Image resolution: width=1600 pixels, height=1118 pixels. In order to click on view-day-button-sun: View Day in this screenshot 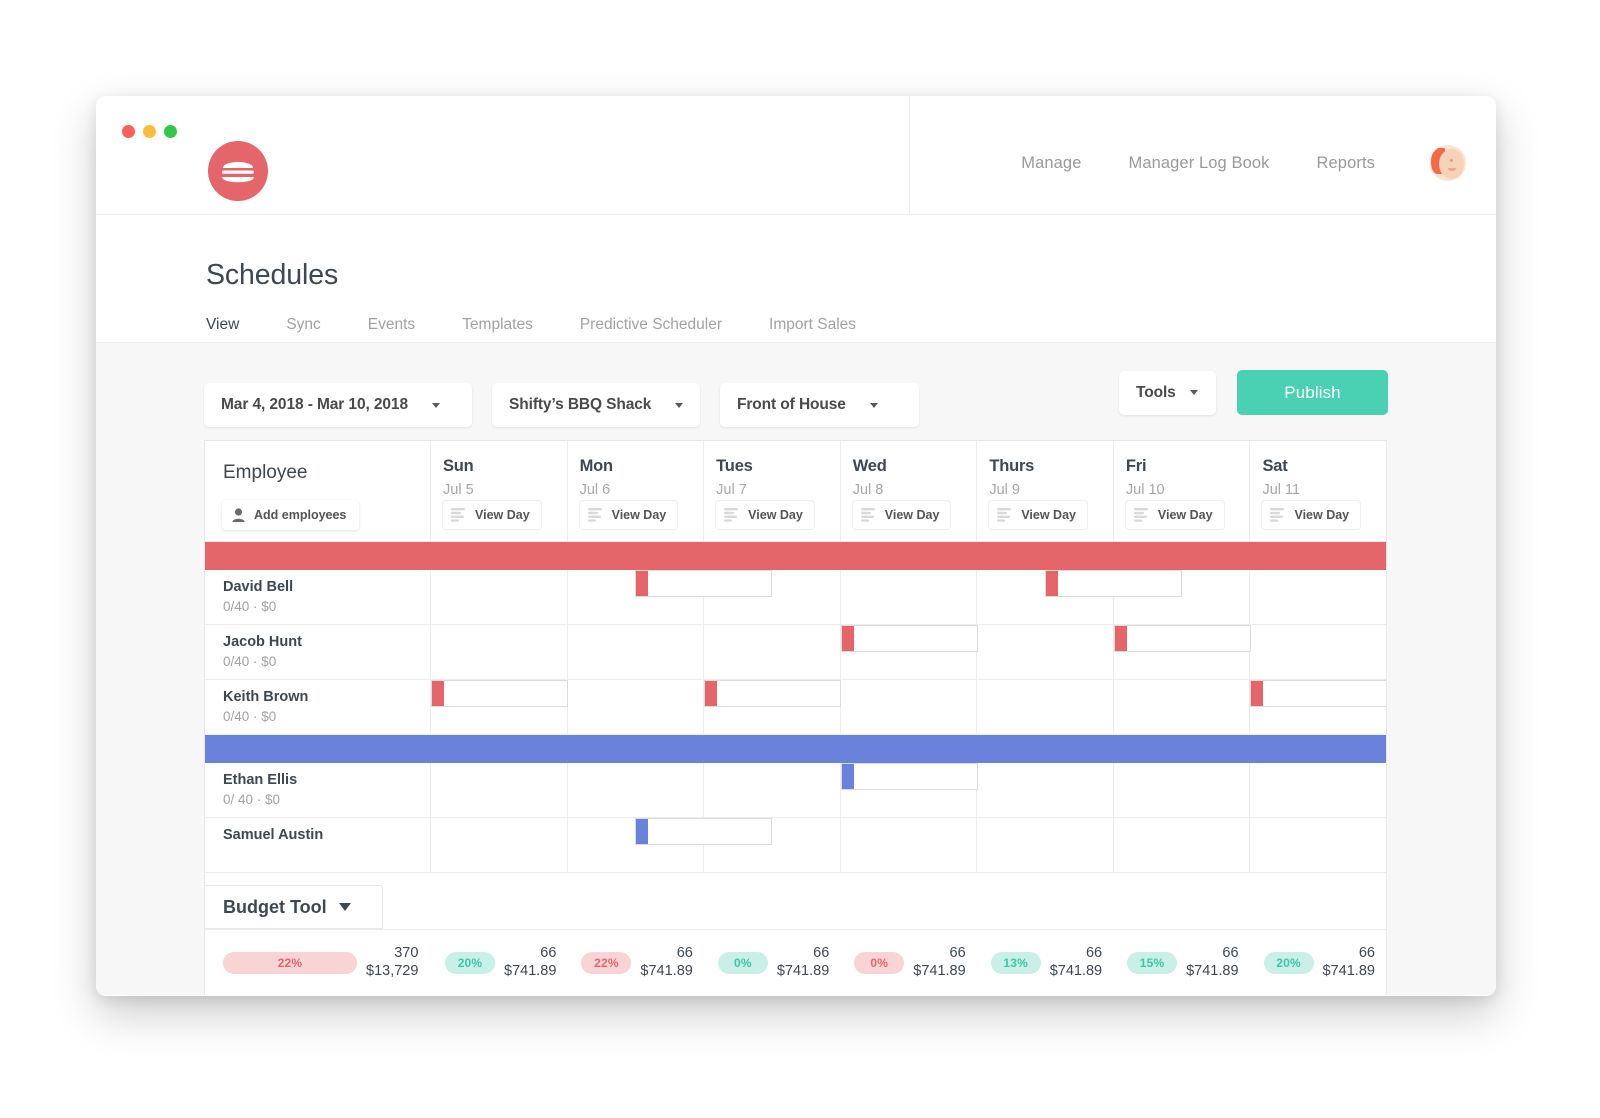, I will do `click(492, 515)`.